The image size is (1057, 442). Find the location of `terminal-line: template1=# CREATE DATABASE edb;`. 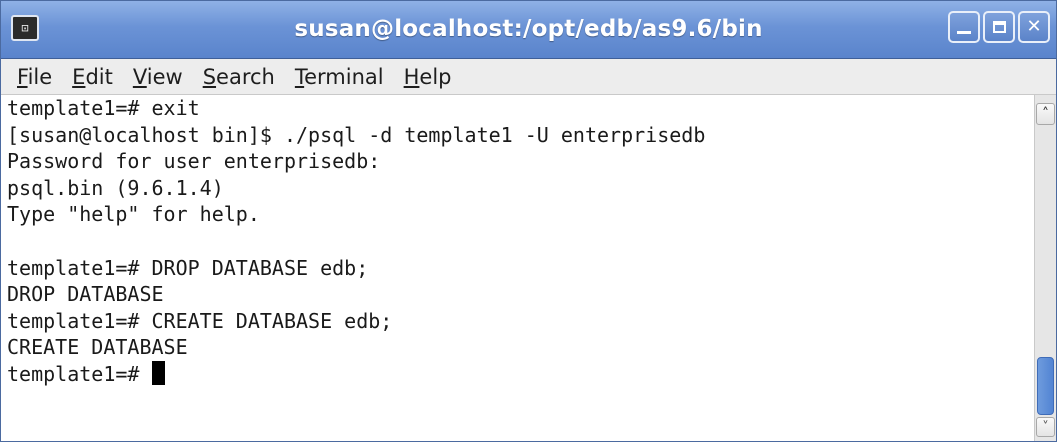

terminal-line: template1=# CREATE DATABASE edb; is located at coordinates (200, 320).